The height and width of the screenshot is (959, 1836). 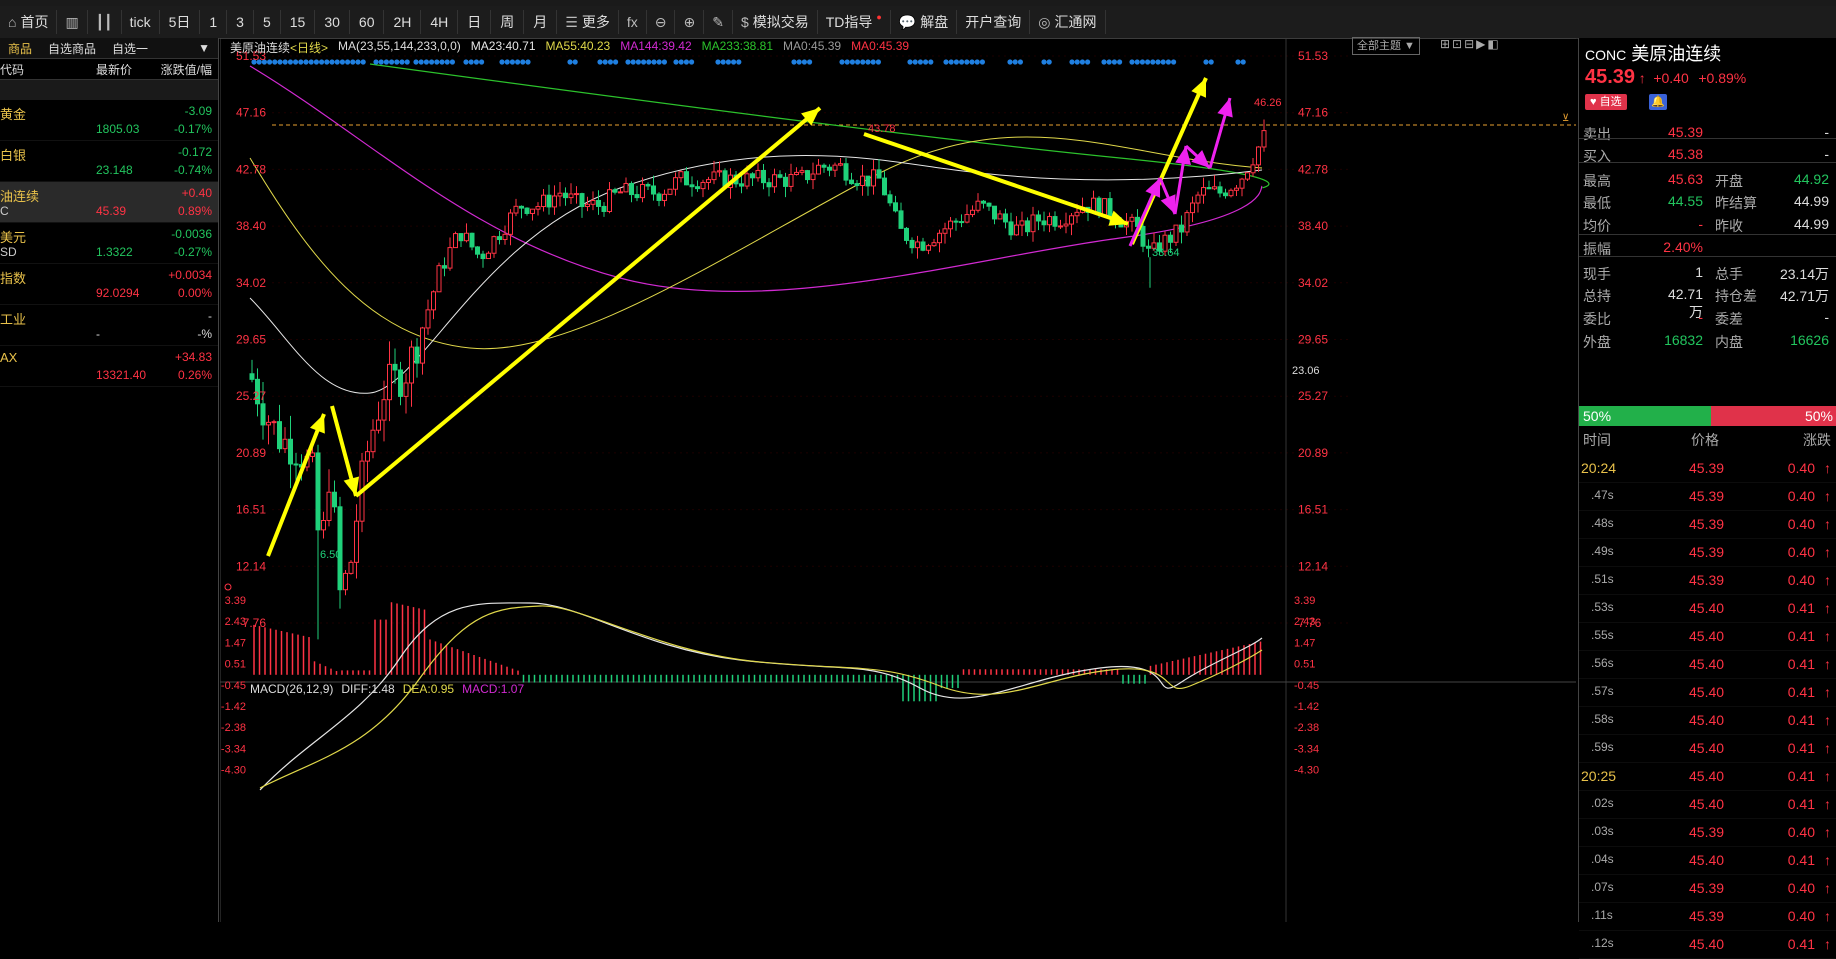 I want to click on tick-button: tick, so click(x=141, y=22).